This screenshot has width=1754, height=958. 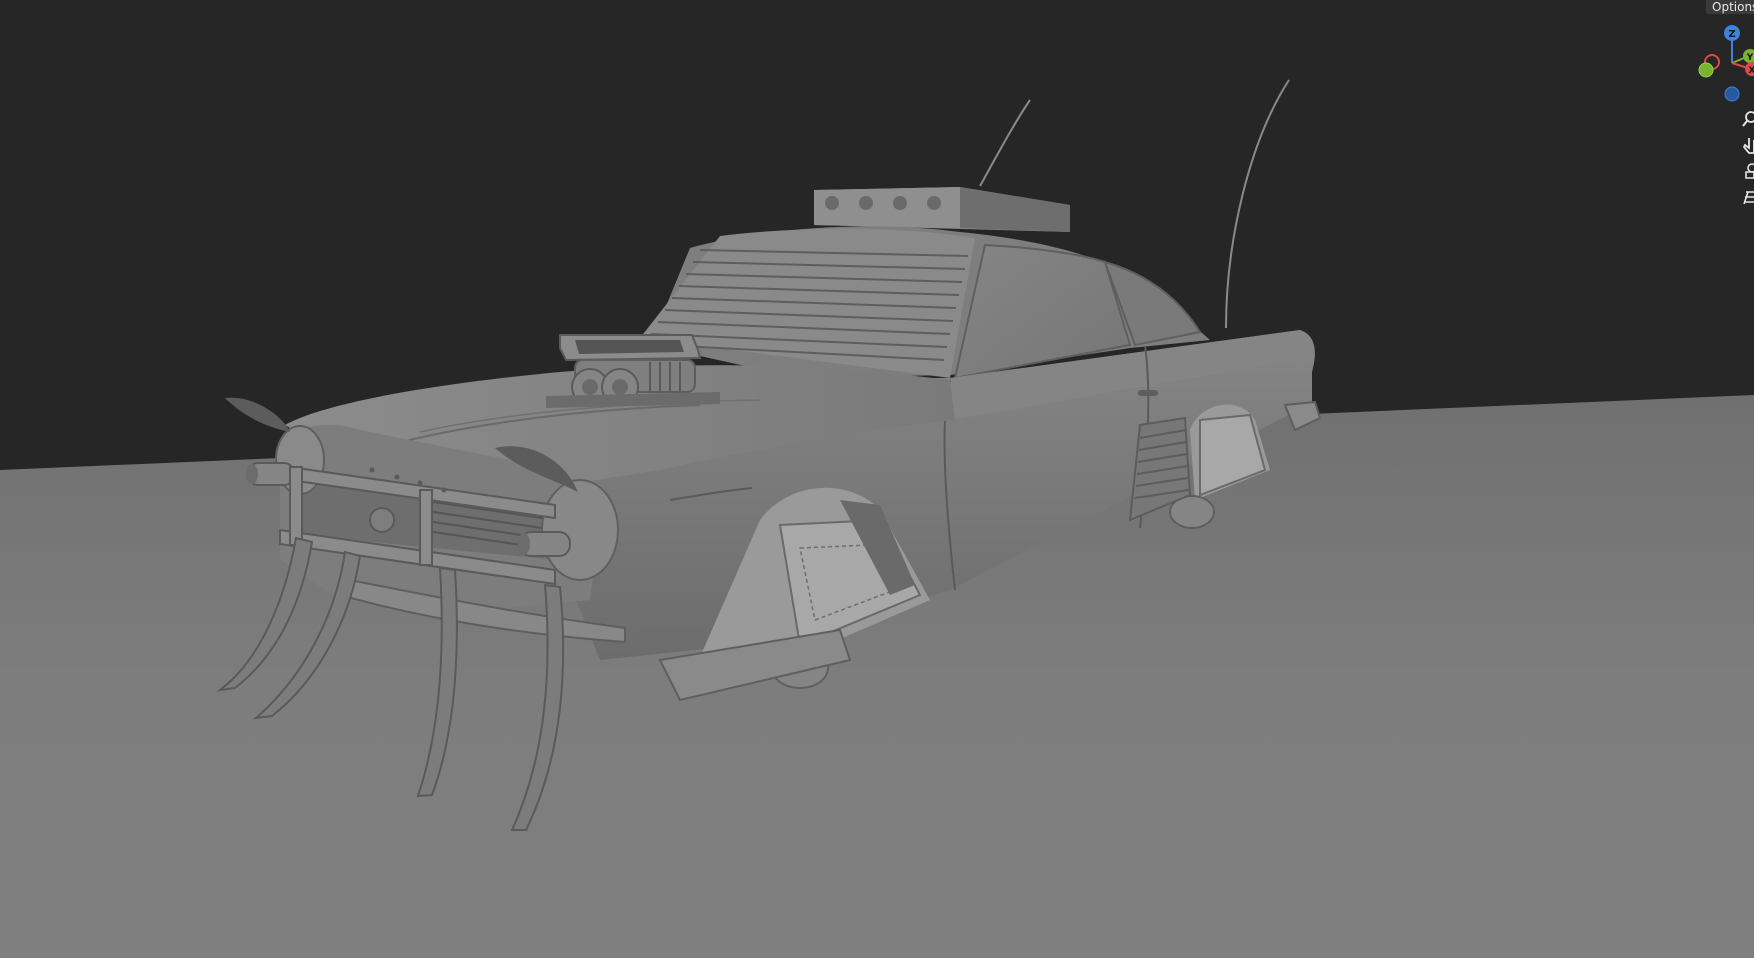 I want to click on gizmo-axis-neg-z, so click(x=1732, y=94).